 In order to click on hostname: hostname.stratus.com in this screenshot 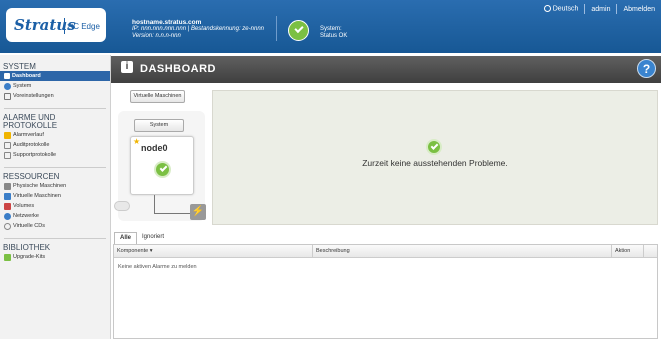, I will do `click(167, 22)`.